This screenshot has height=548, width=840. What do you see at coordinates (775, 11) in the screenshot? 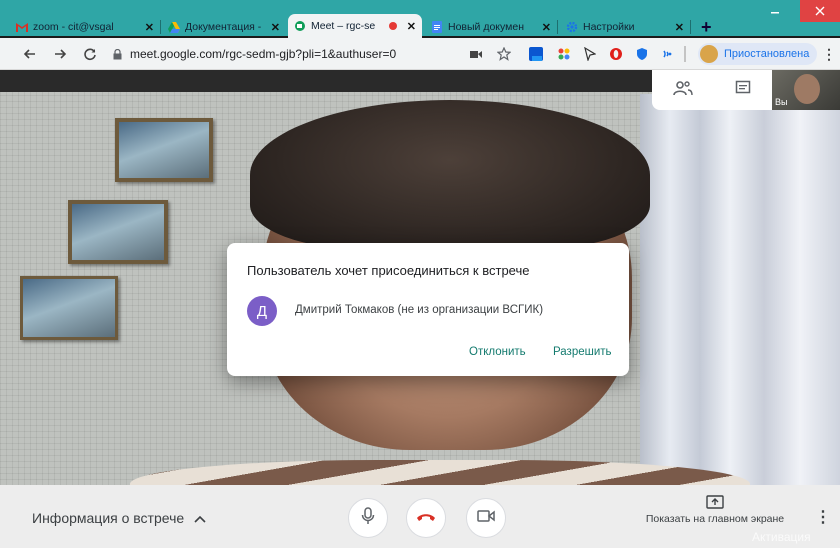
I see `minimize-button` at bounding box center [775, 11].